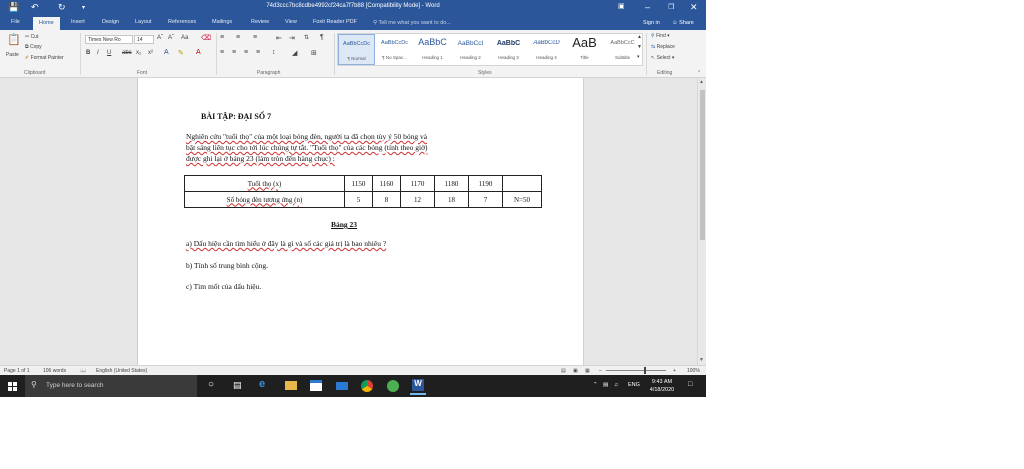 This screenshot has height=469, width=1024. Describe the element at coordinates (563, 371) in the screenshot. I see `read-mode-icon: ▤` at that location.